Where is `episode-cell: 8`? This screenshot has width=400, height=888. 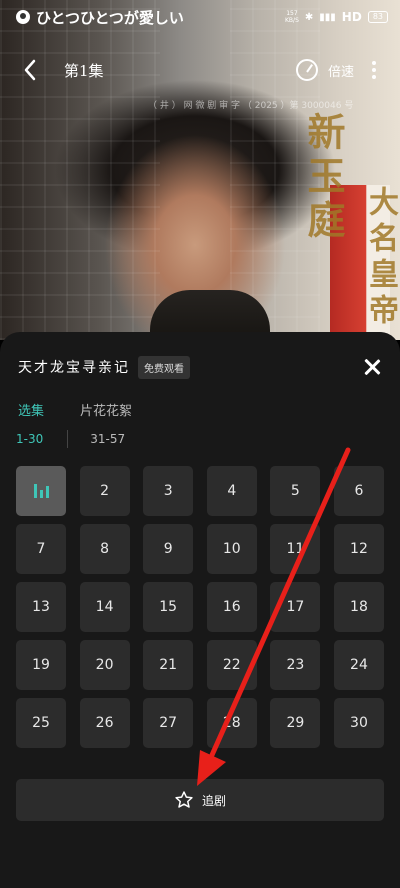
episode-cell: 8 is located at coordinates (104, 549).